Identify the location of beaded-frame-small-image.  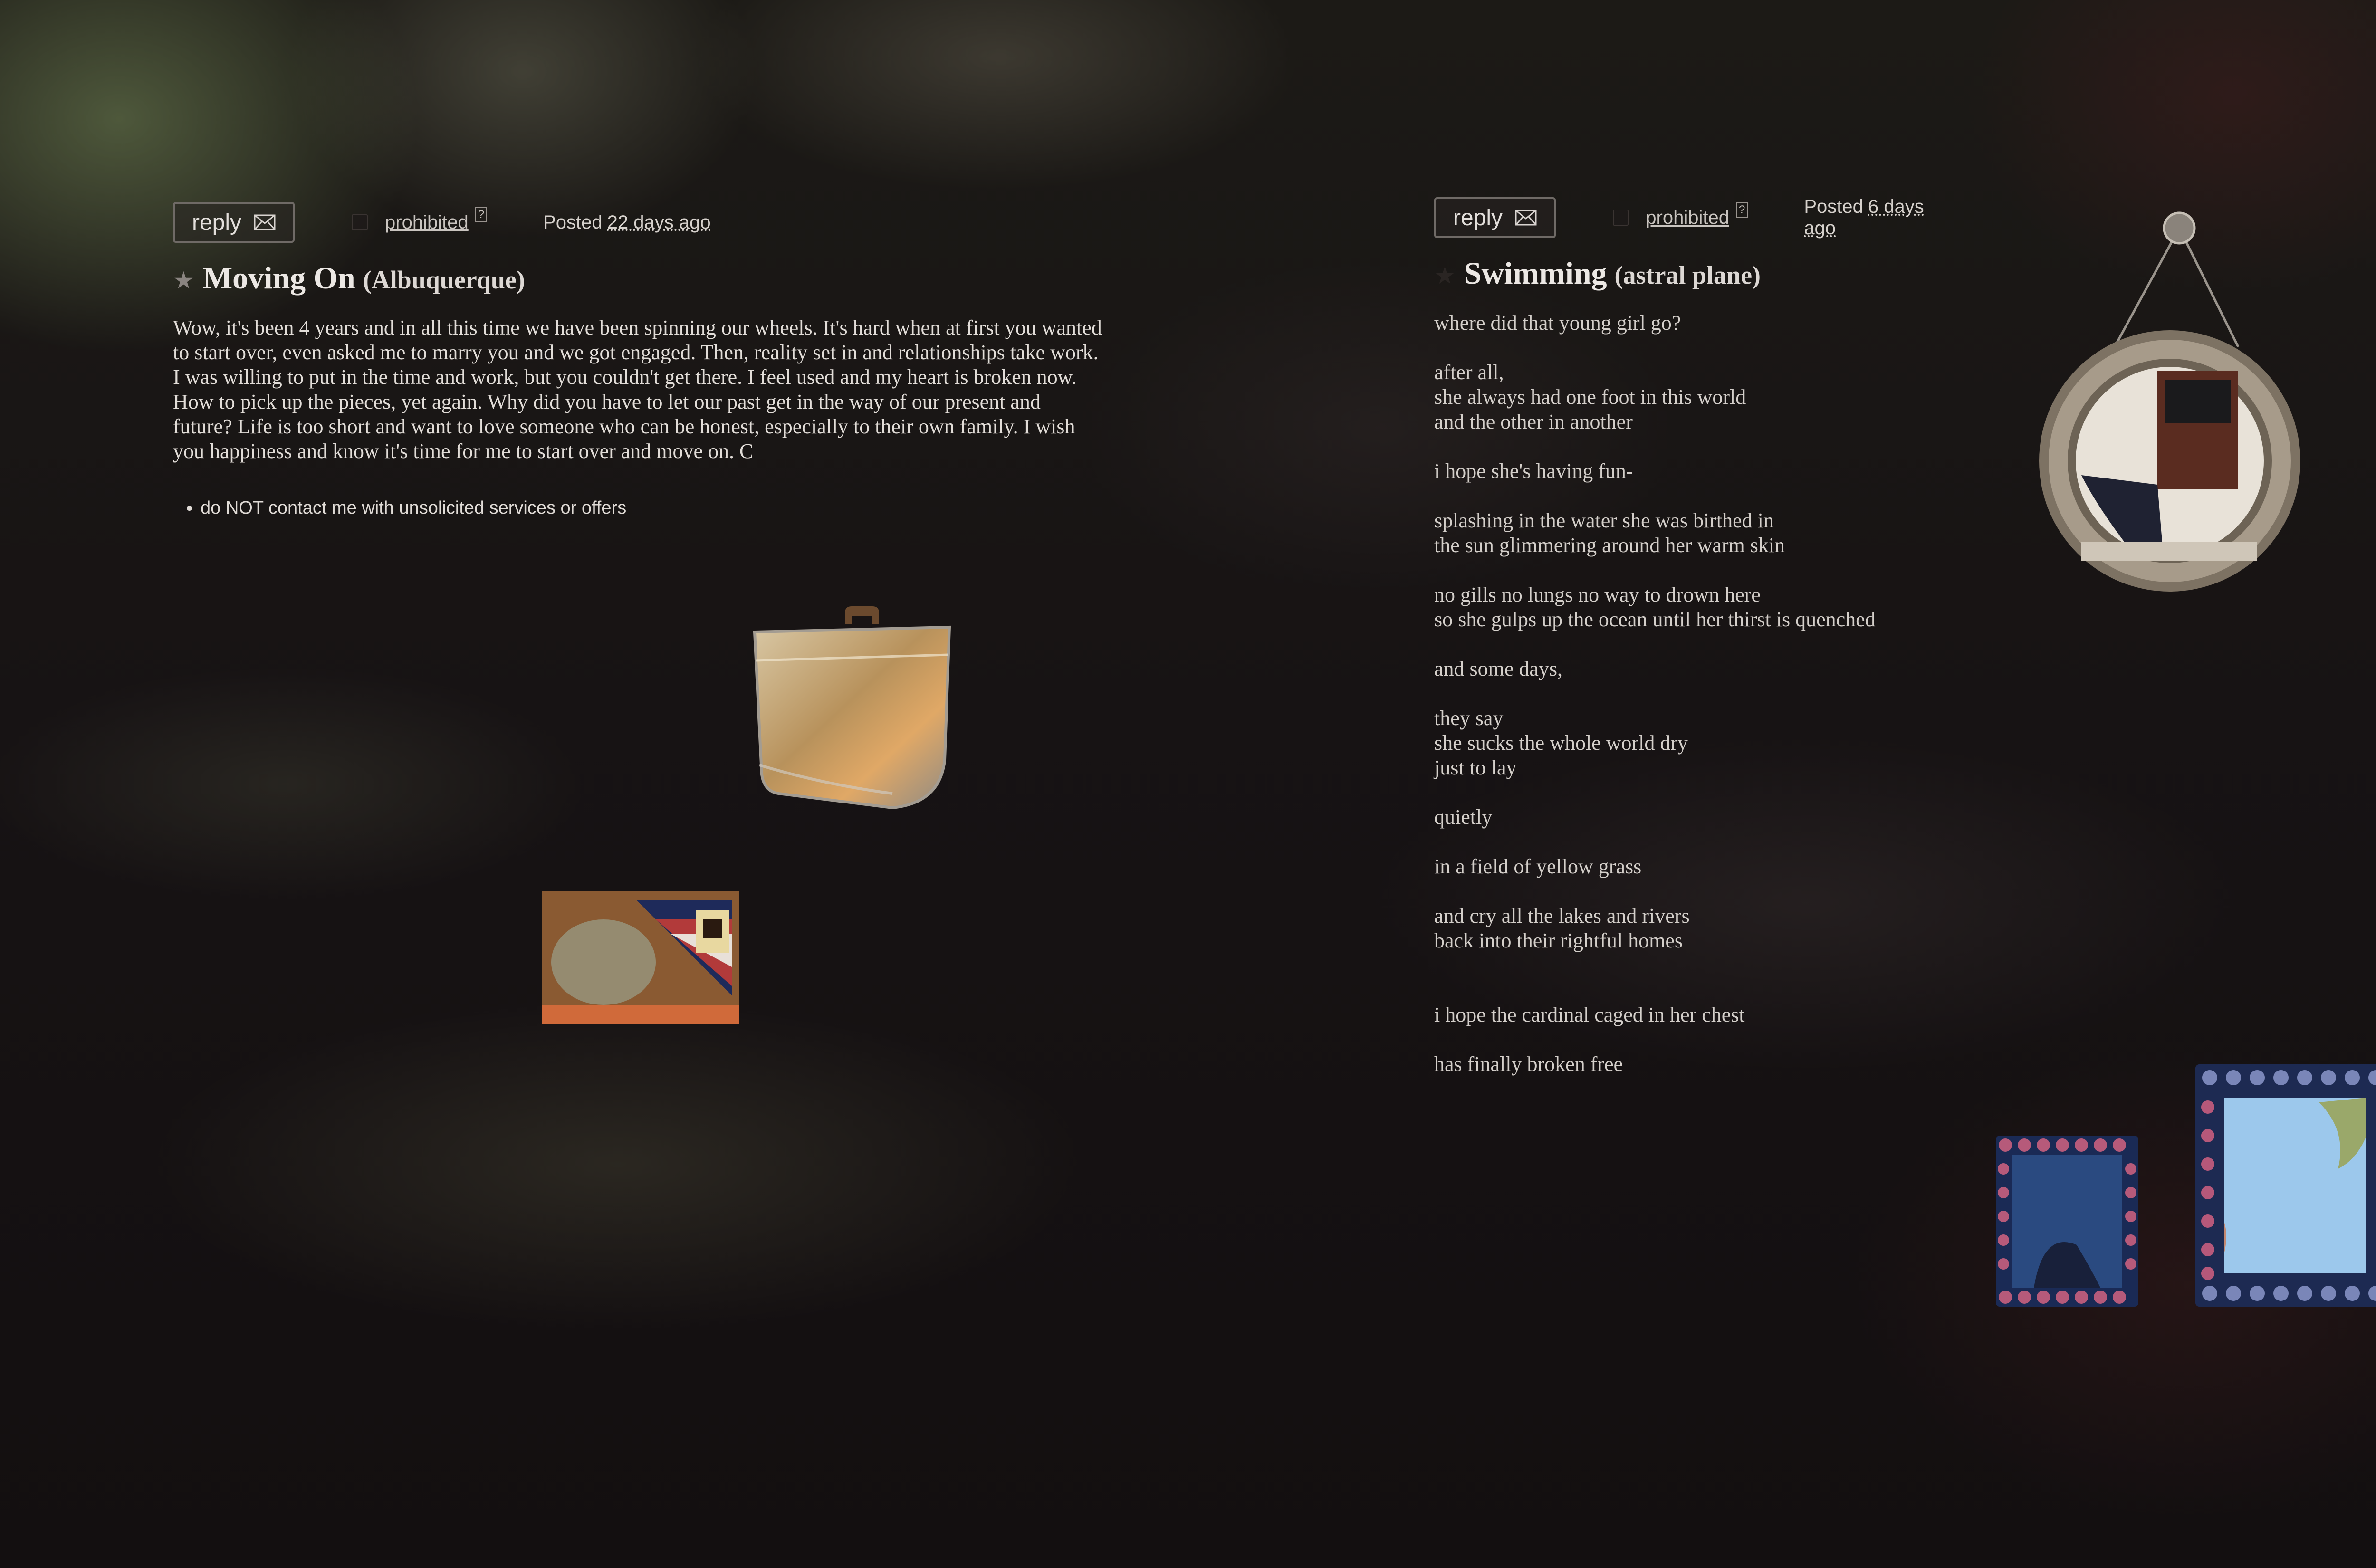
(2067, 1222).